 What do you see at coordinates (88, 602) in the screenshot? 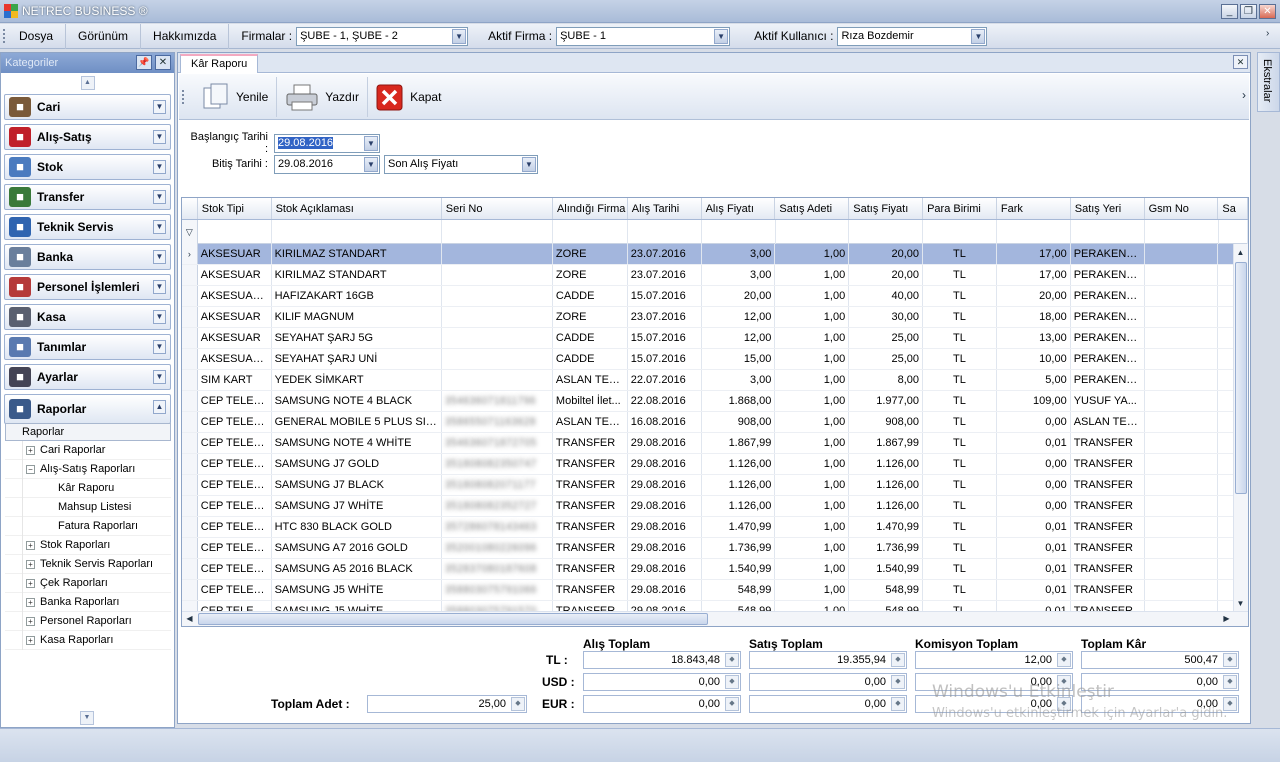
I see `tree-node: + Banka Raporları` at bounding box center [88, 602].